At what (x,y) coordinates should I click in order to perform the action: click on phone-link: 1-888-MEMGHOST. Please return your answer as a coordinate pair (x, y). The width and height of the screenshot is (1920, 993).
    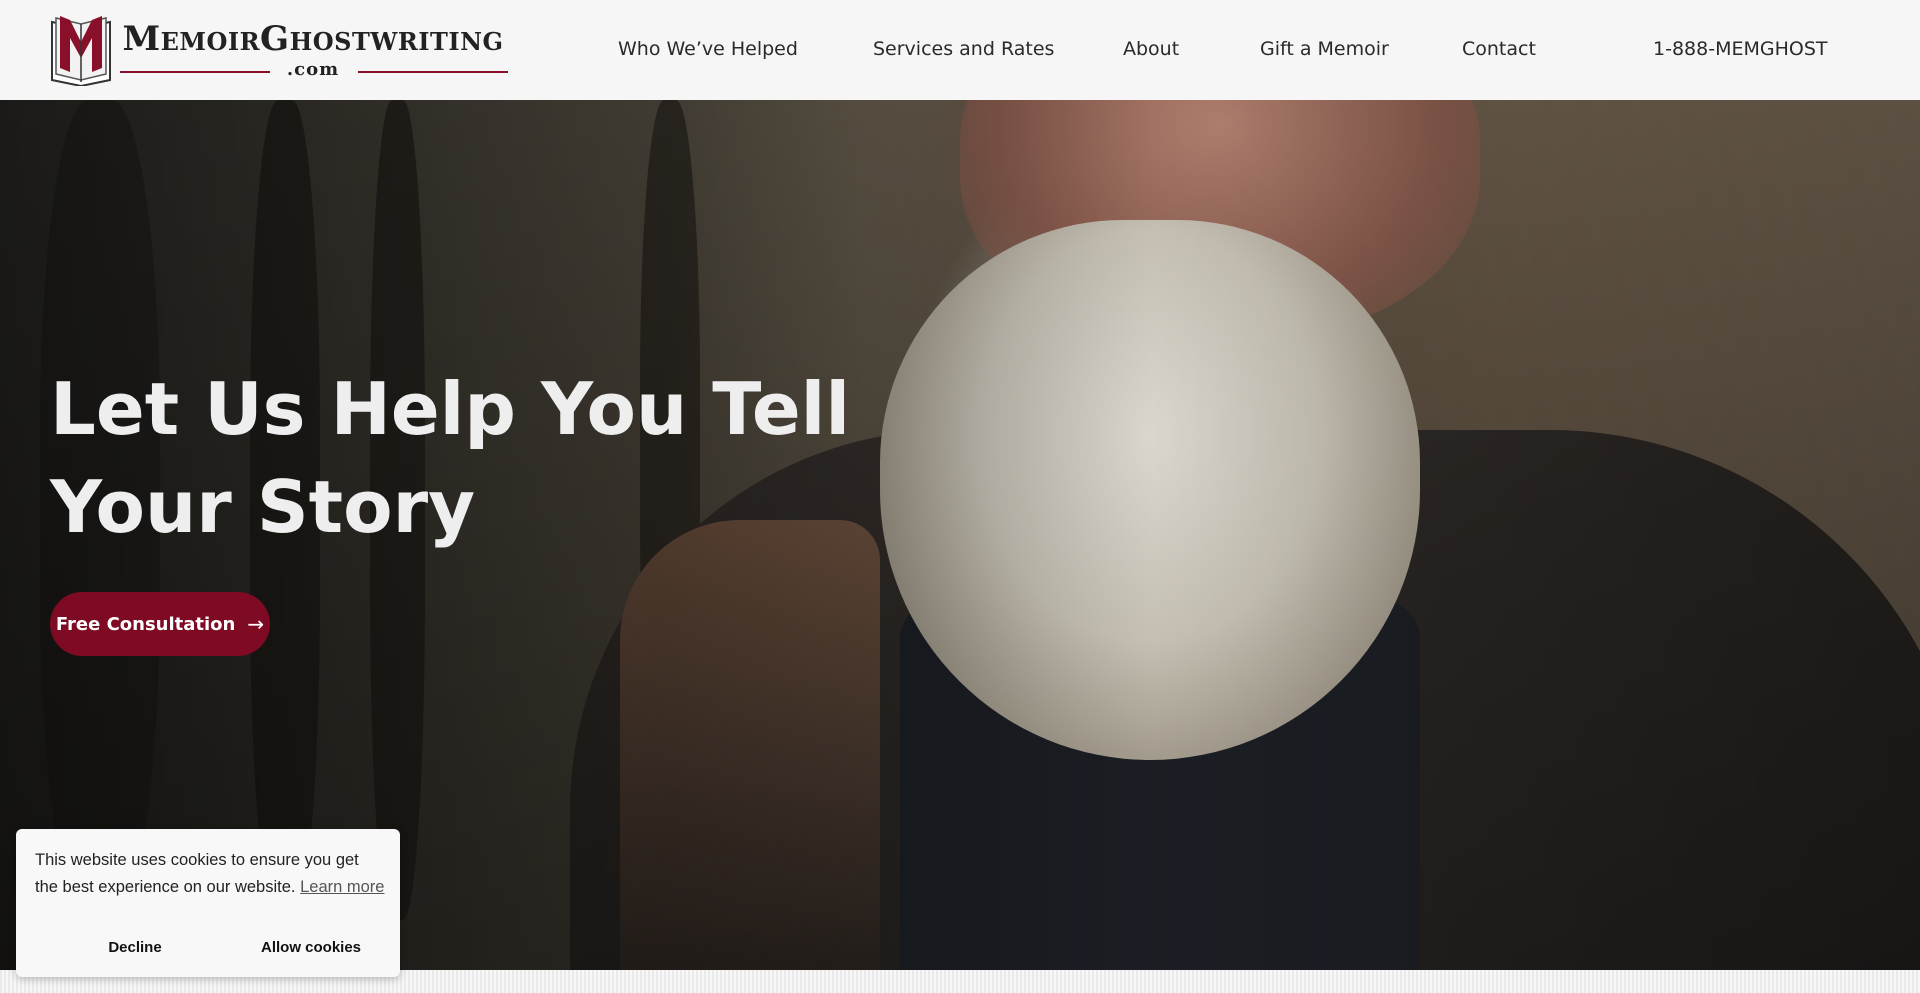
    Looking at the image, I should click on (1740, 49).